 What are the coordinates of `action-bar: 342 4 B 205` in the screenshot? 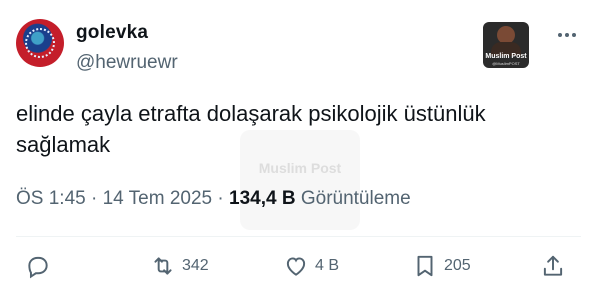 It's located at (298, 266).